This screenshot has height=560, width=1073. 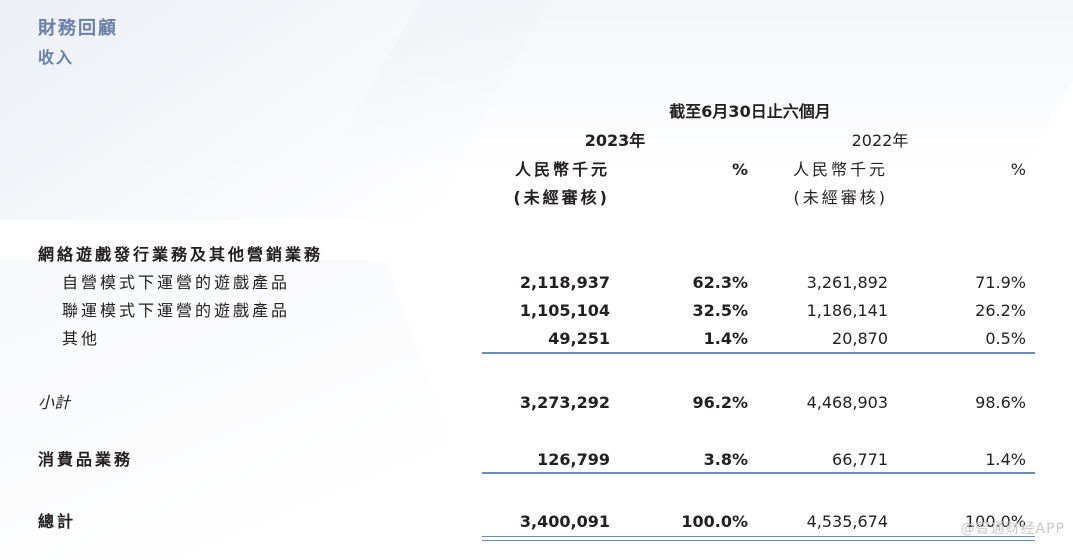 What do you see at coordinates (725, 338) in the screenshot?
I see `row-pct-2023: 1.4%` at bounding box center [725, 338].